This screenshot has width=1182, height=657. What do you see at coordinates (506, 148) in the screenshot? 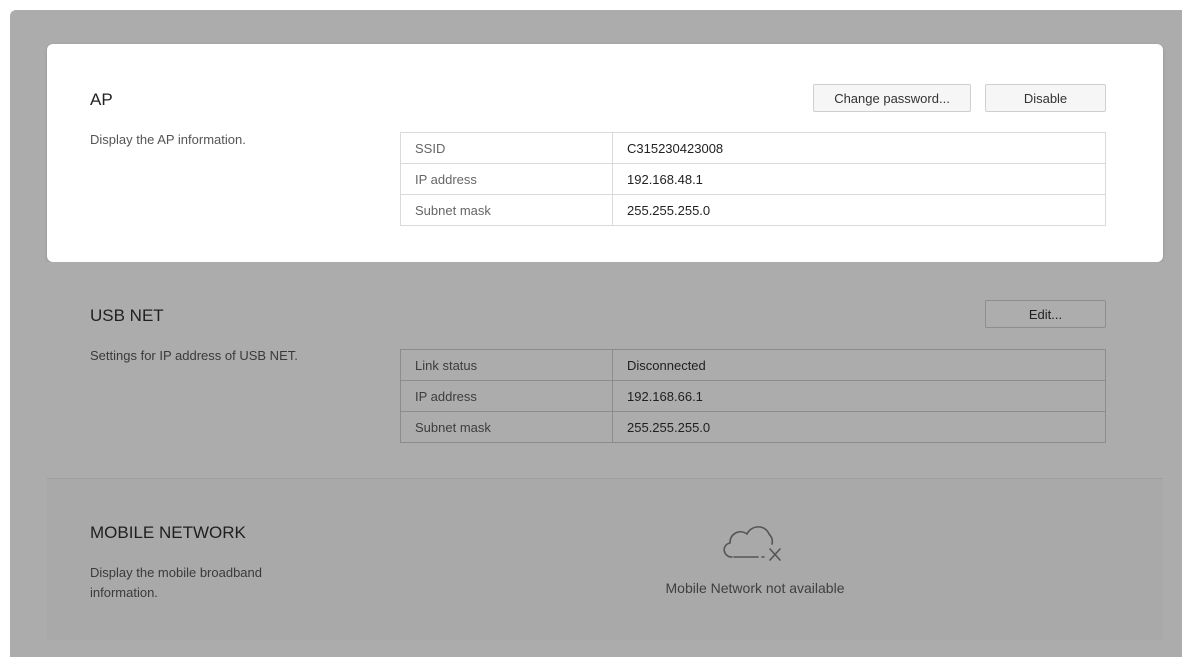
I see `ssid-label: SSID` at bounding box center [506, 148].